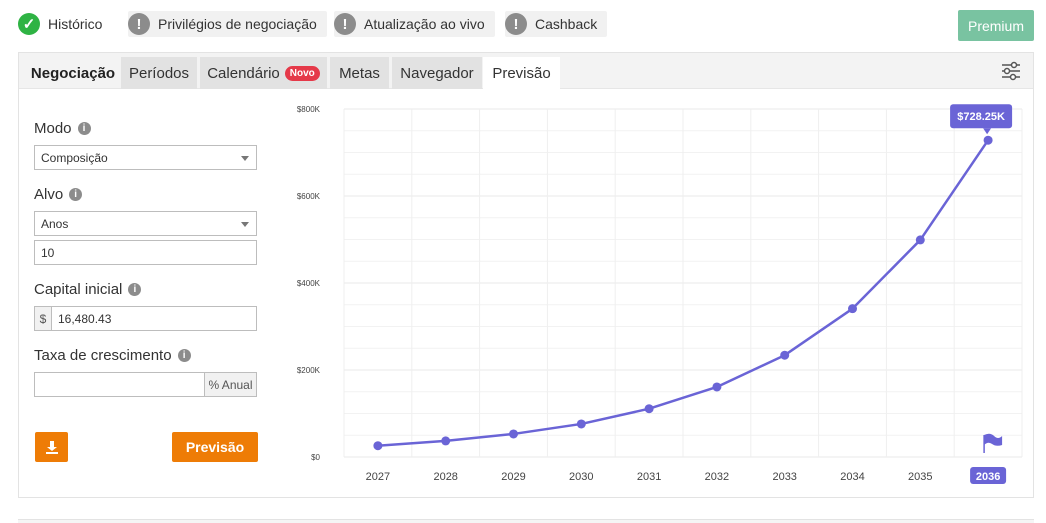 The height and width of the screenshot is (523, 1046). I want to click on status-label: Histórico, so click(75, 24).